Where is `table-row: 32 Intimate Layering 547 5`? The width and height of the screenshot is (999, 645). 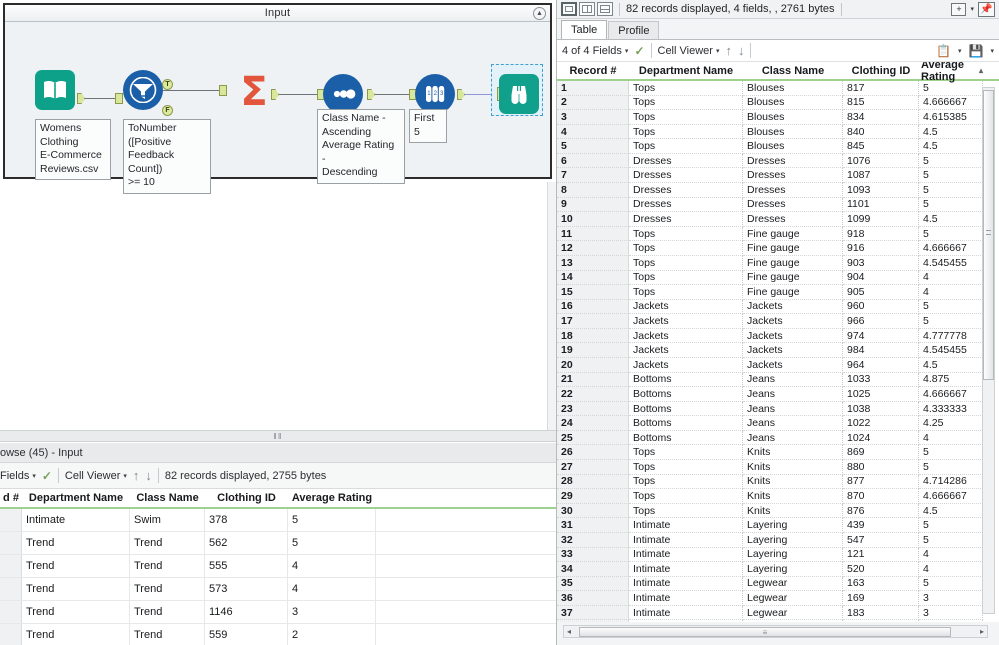
table-row: 32 Intimate Layering 547 5 is located at coordinates (778, 540).